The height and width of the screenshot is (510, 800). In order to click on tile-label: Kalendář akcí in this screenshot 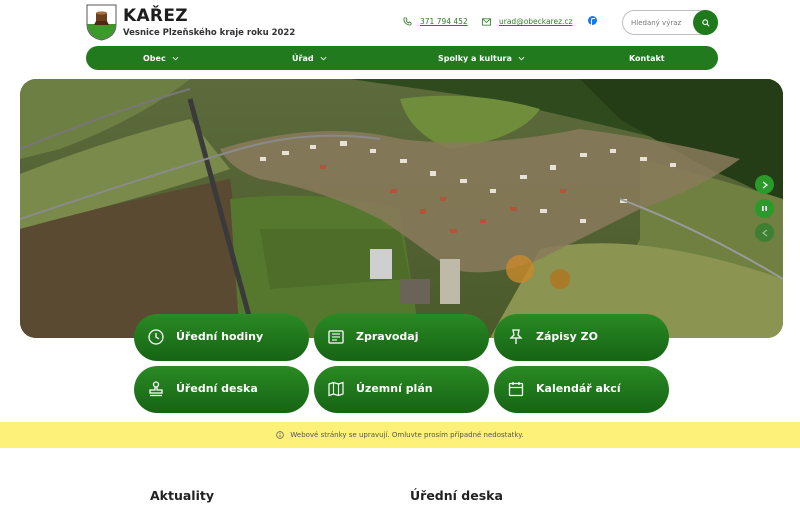, I will do `click(578, 388)`.